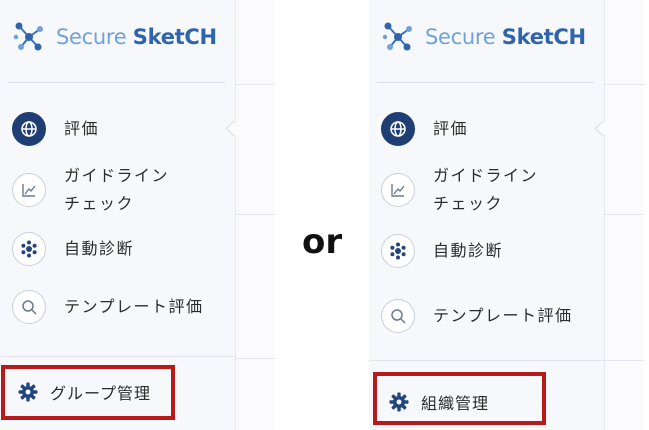  Describe the element at coordinates (322, 242) in the screenshot. I see `or-separator: or` at that location.